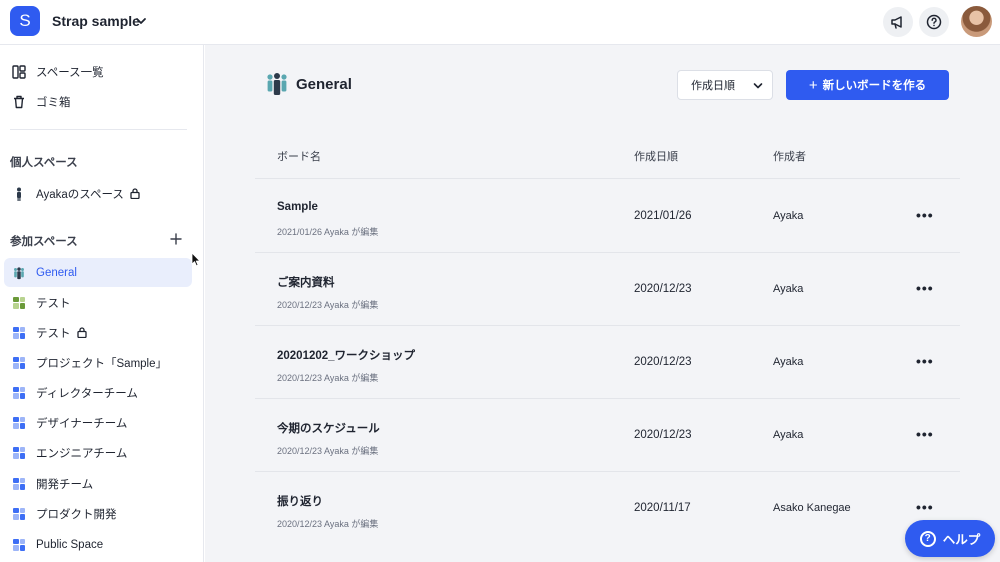  I want to click on sort-select: 作成日順, so click(725, 85).